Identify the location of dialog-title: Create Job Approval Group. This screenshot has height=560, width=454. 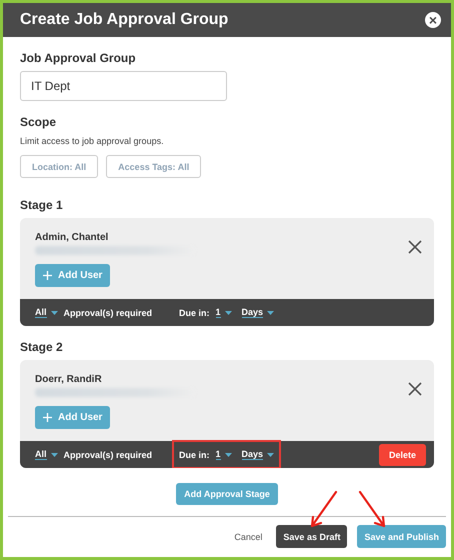
(124, 20).